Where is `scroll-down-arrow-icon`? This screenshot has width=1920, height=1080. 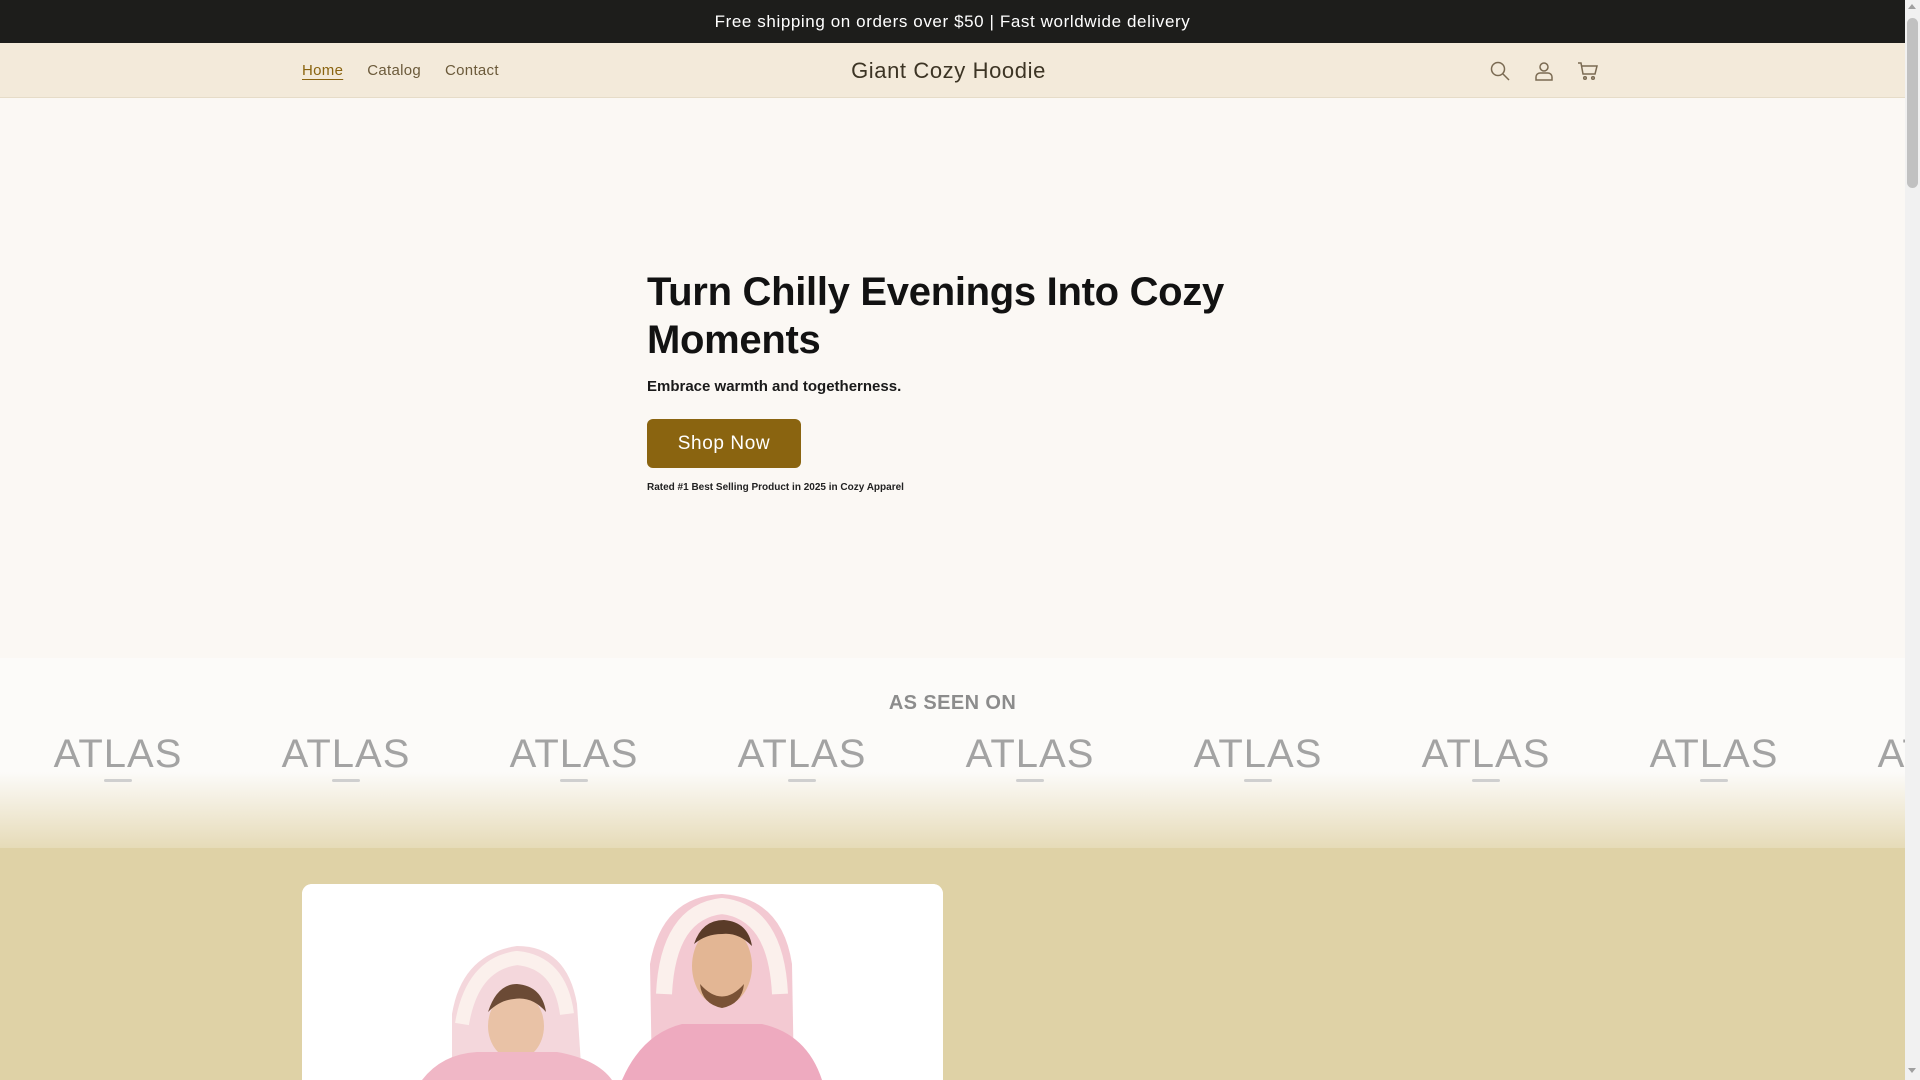 scroll-down-arrow-icon is located at coordinates (1912, 1070).